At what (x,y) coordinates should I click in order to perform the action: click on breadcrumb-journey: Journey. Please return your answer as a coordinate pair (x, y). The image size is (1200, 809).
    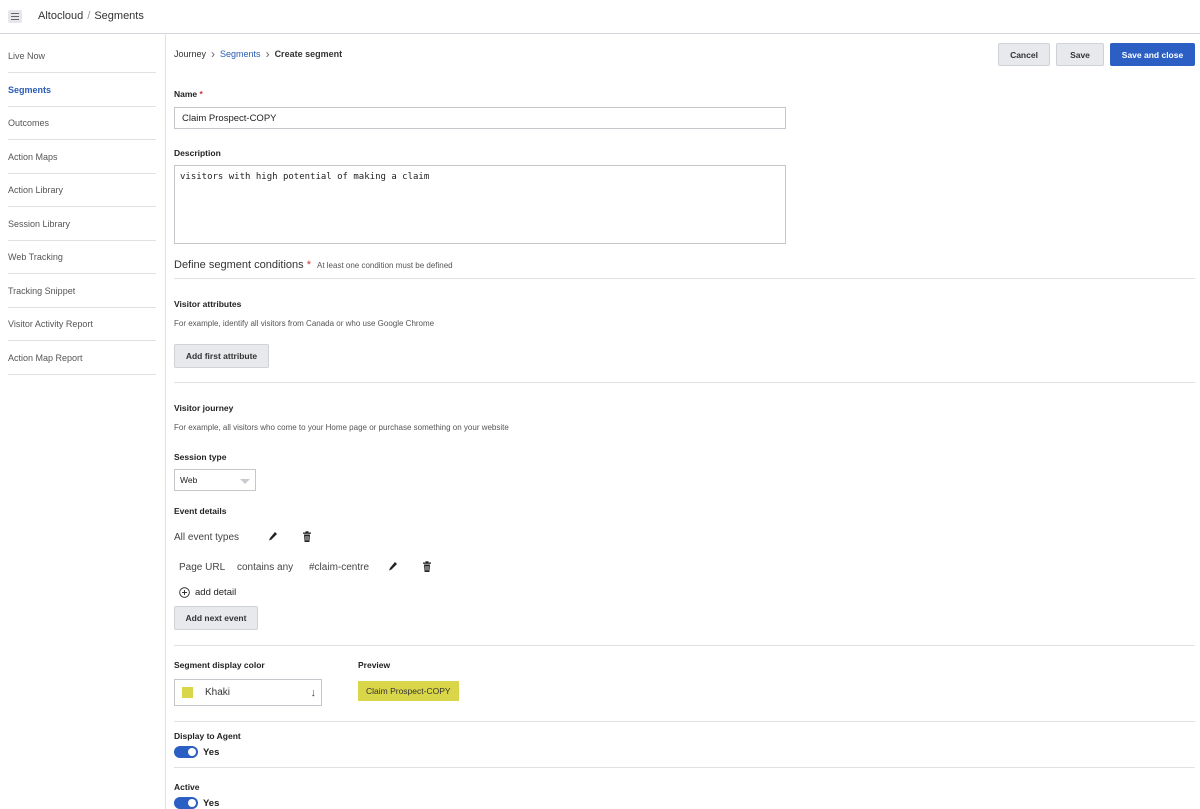
    Looking at the image, I should click on (190, 54).